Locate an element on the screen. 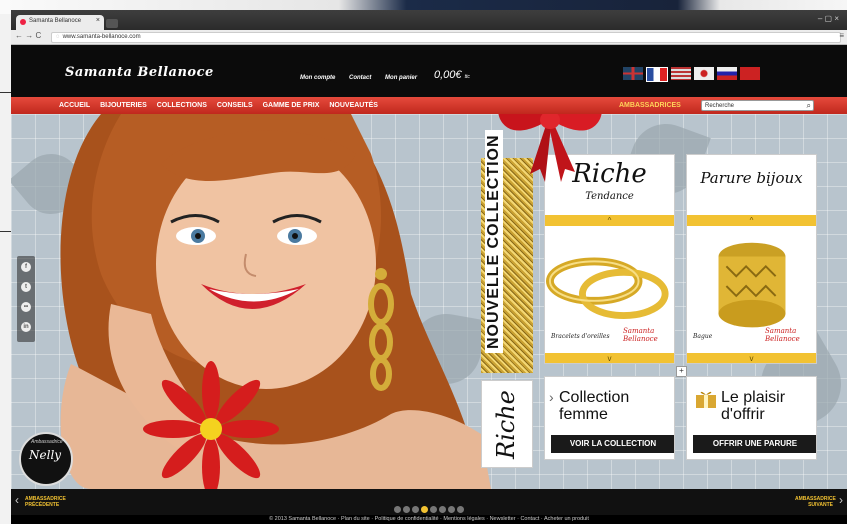  link-mon-compte: Mon compte is located at coordinates (317, 78).